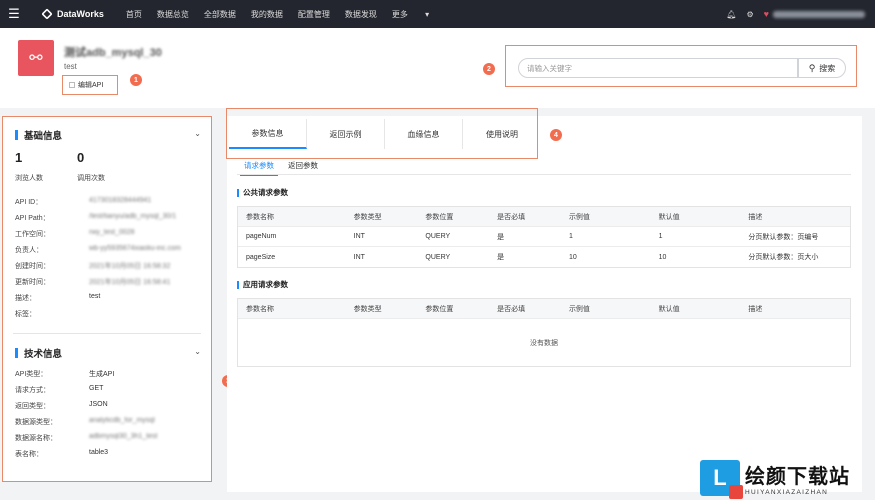 The image size is (875, 500). What do you see at coordinates (14, 14) in the screenshot?
I see `hamburger-menu-icon: ☰` at bounding box center [14, 14].